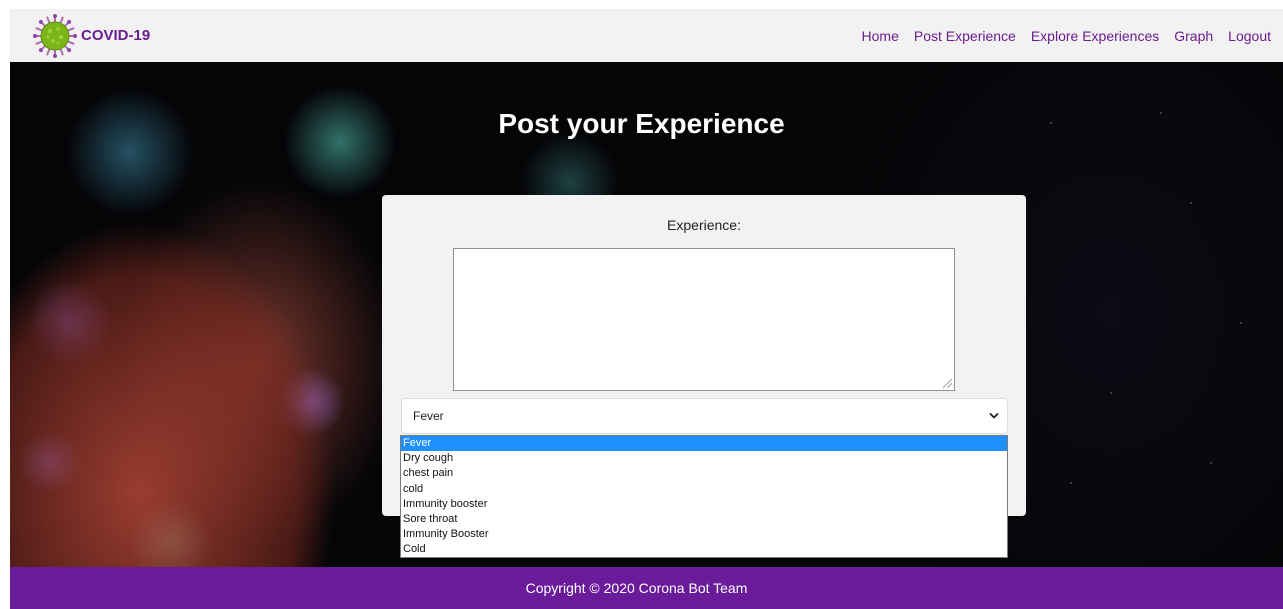  I want to click on dropdown-option: Cold, so click(704, 549).